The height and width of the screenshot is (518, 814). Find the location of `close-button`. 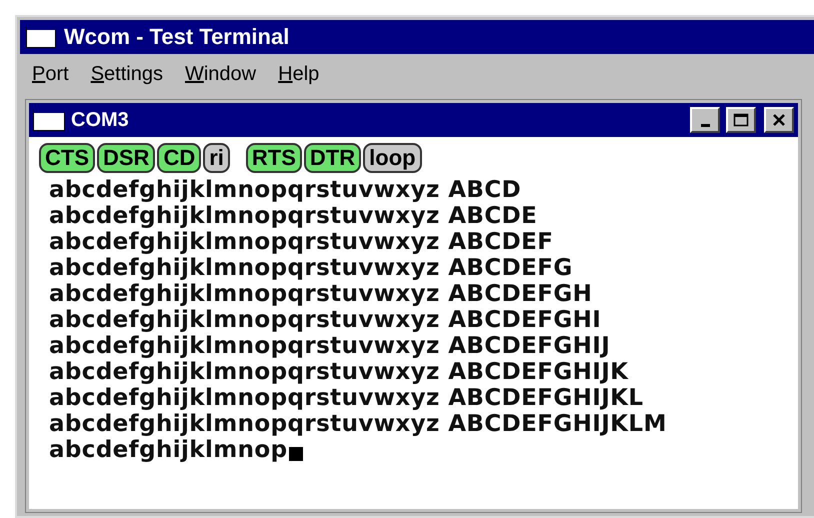

close-button is located at coordinates (779, 120).